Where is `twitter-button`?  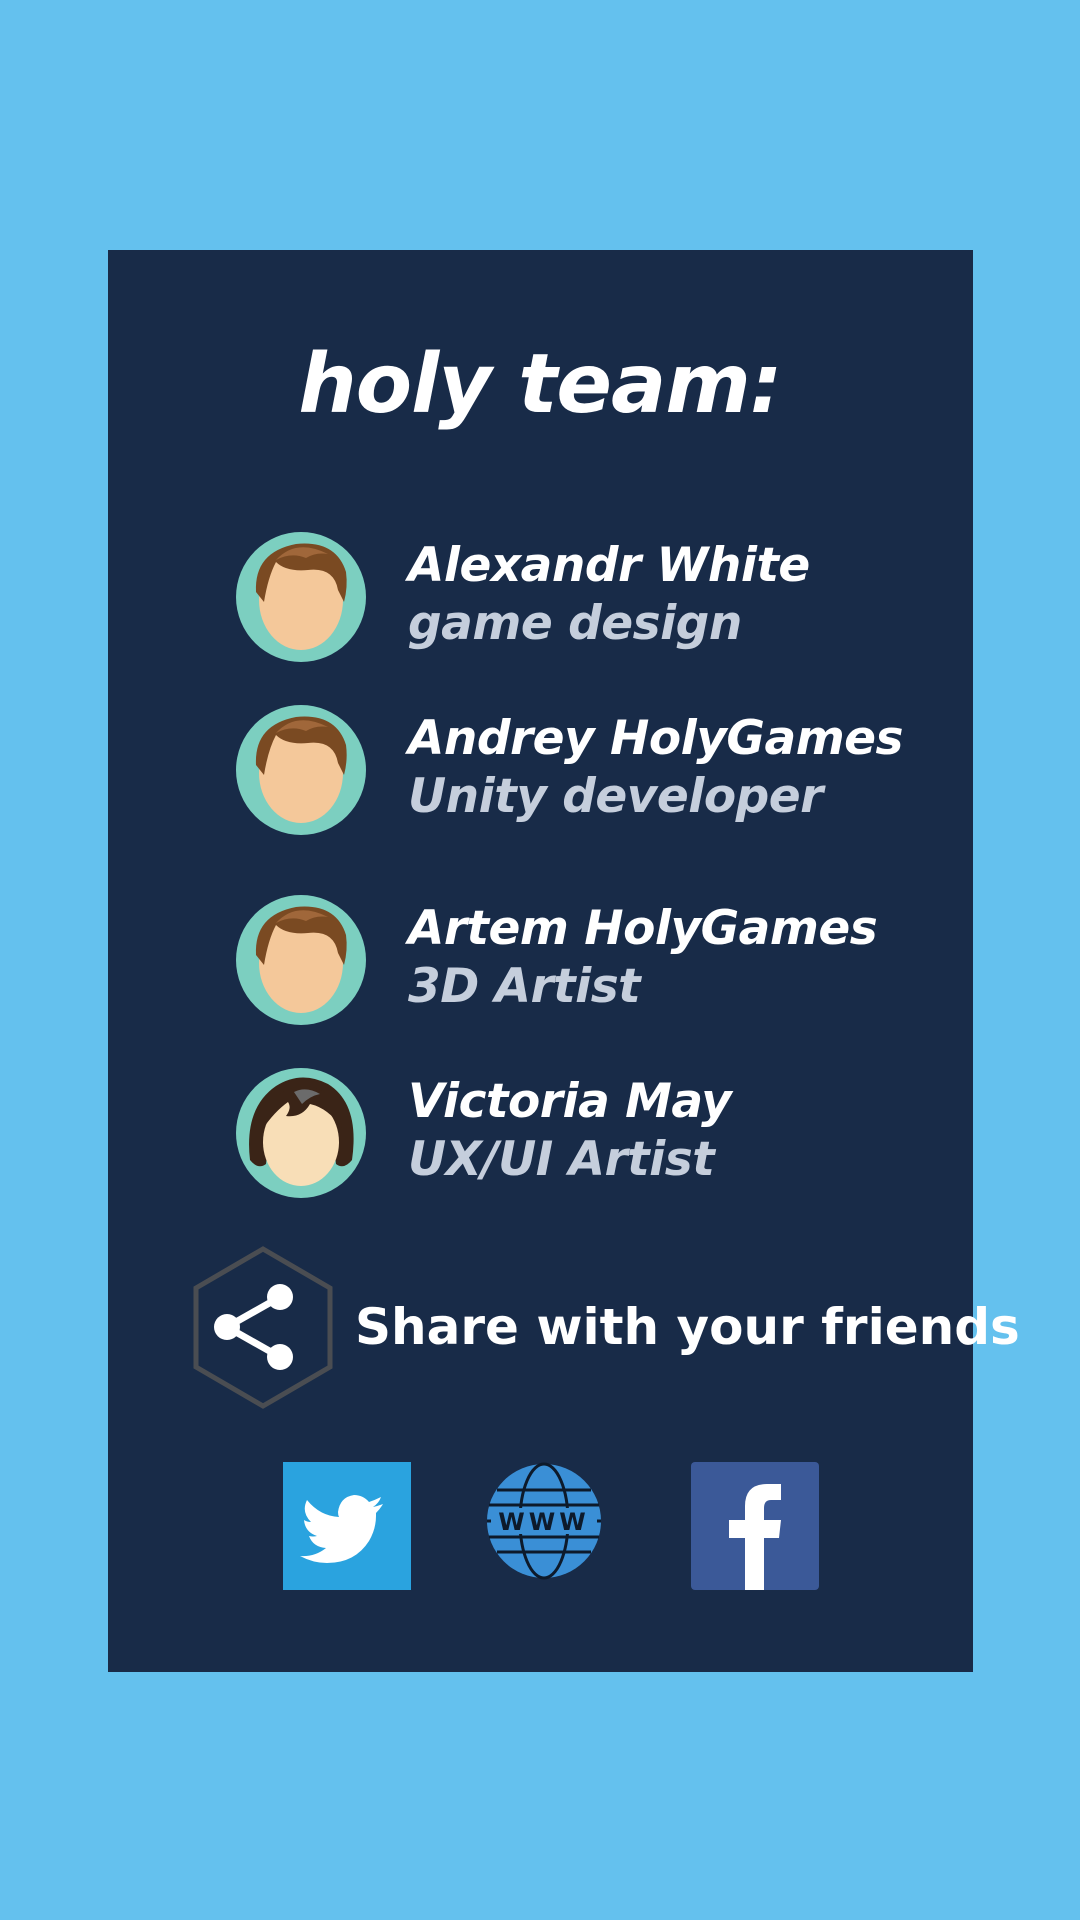 twitter-button is located at coordinates (347, 1526).